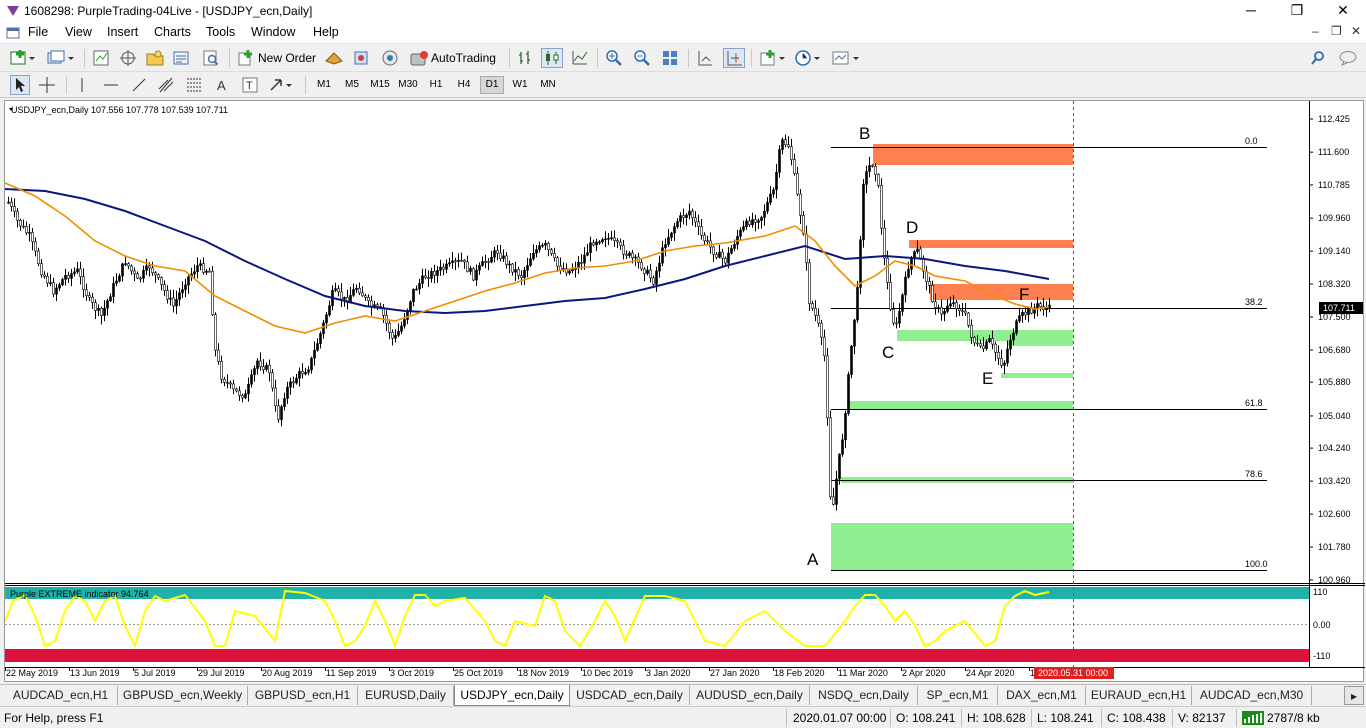 This screenshot has height=728, width=1366. Describe the element at coordinates (809, 58) in the screenshot. I see `periods-button` at that location.